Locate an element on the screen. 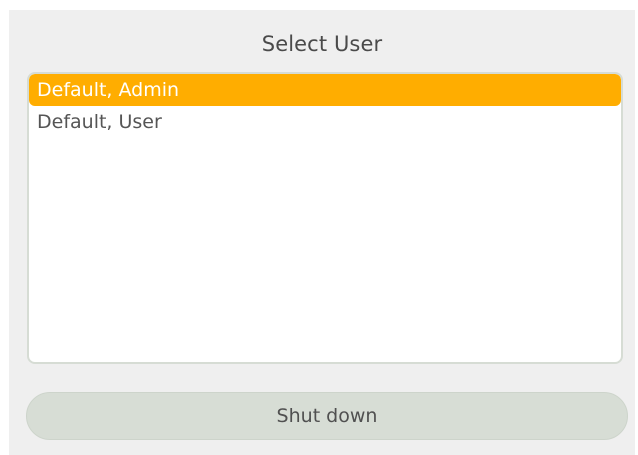 This screenshot has width=638, height=455. user-list-item-label: Default, User is located at coordinates (99, 122).